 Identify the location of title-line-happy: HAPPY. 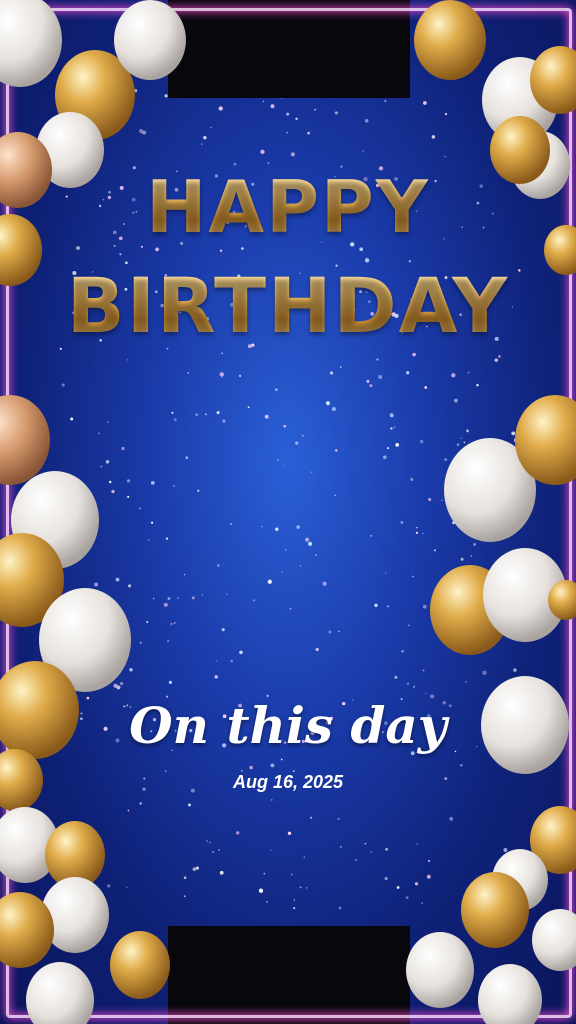
(288, 207).